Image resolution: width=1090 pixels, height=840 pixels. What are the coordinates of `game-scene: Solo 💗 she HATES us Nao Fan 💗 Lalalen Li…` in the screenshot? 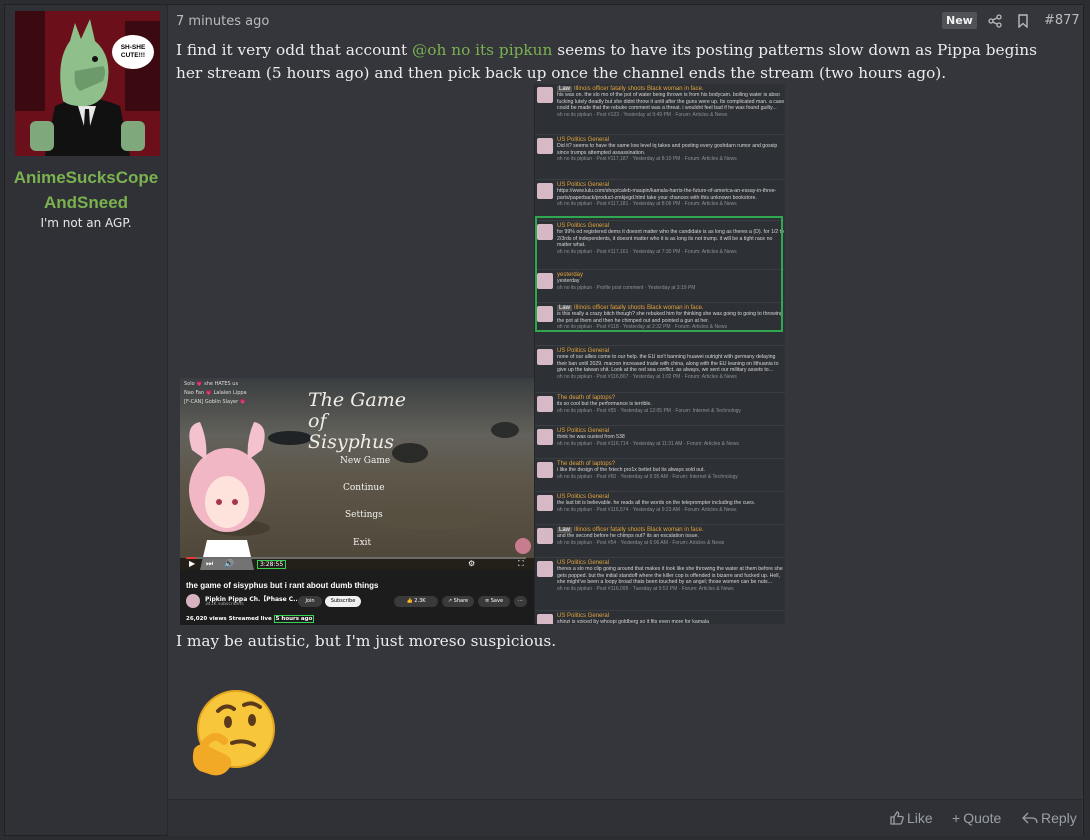 It's located at (358, 474).